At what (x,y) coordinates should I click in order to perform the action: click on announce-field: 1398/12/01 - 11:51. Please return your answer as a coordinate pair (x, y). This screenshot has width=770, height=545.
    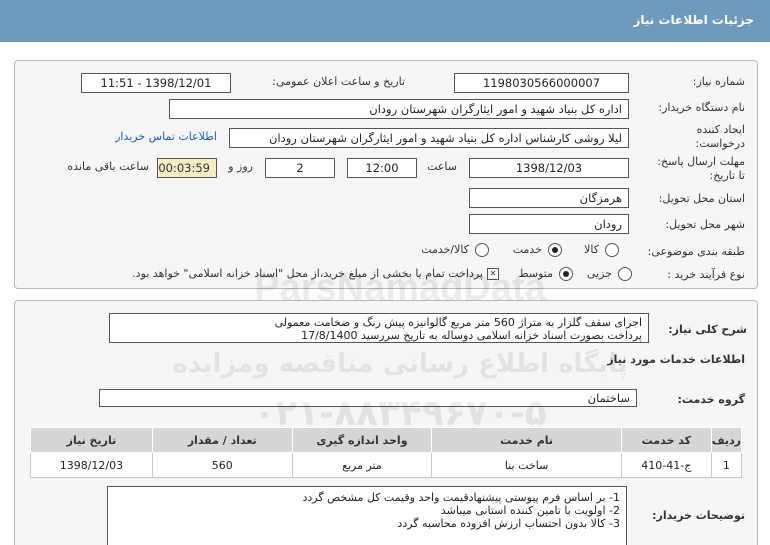
    Looking at the image, I should click on (156, 83).